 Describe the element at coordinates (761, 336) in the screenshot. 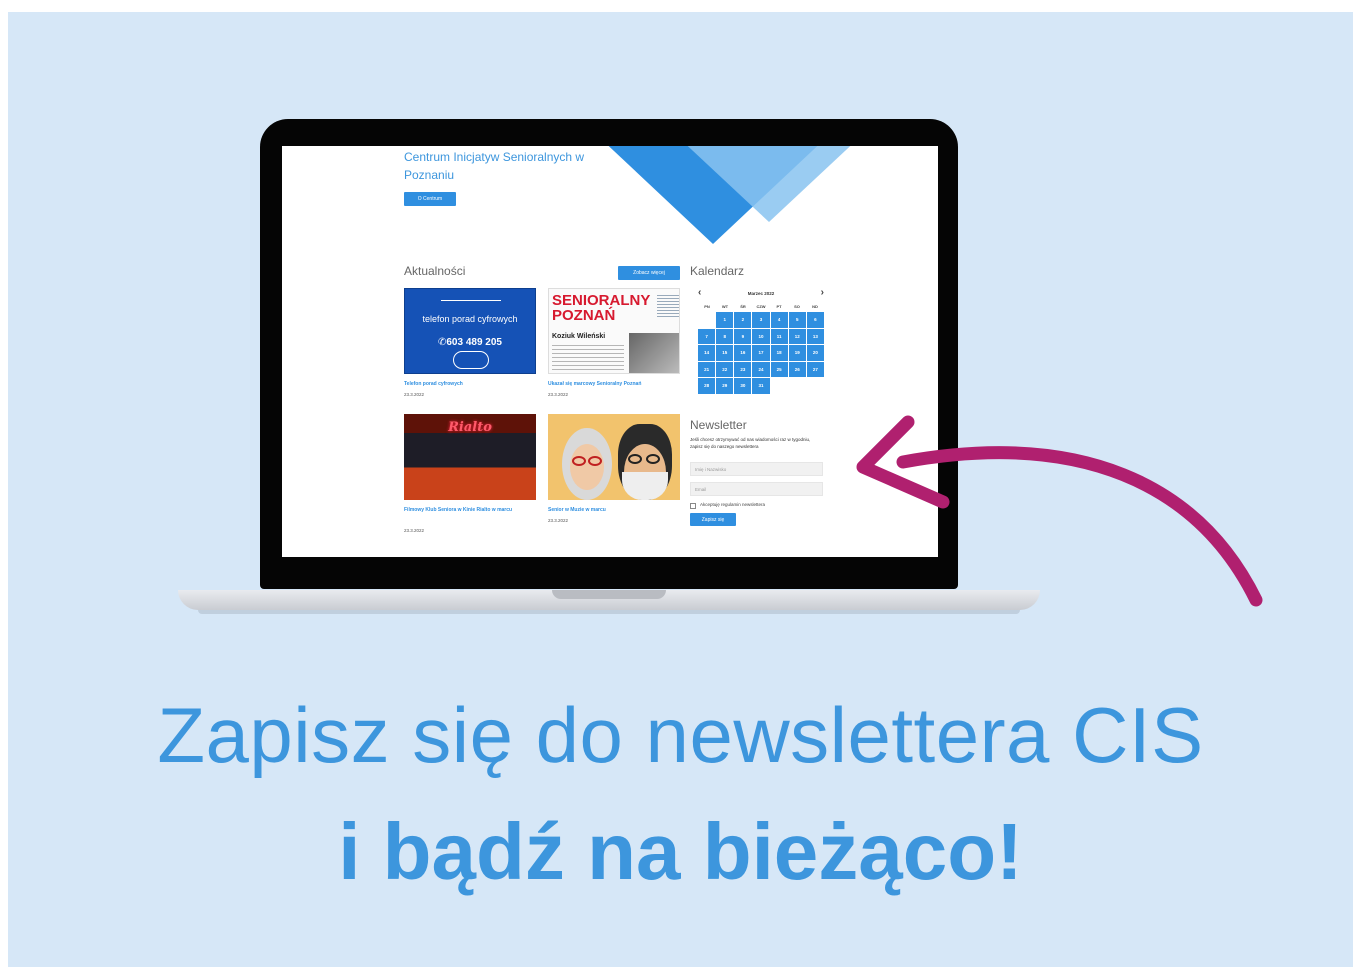

I see `calendar-day: 10` at that location.